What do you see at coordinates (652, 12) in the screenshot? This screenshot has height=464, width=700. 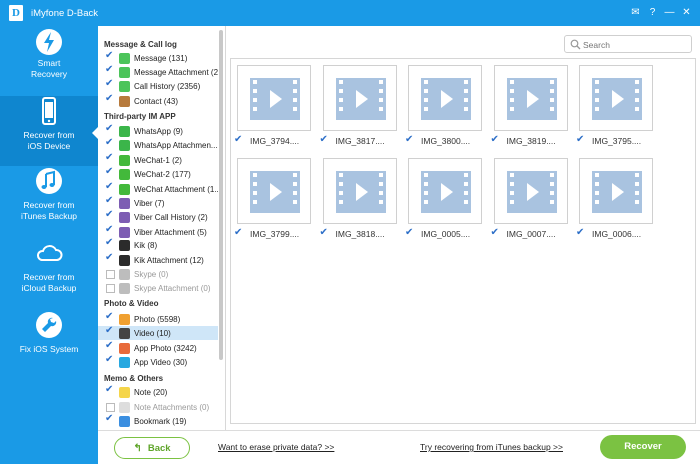 I see `help-icon: ?` at bounding box center [652, 12].